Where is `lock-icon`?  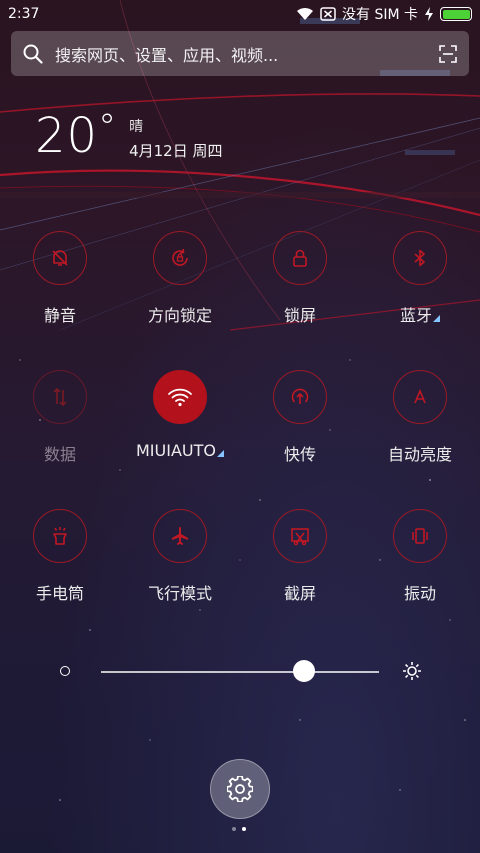 lock-icon is located at coordinates (300, 258).